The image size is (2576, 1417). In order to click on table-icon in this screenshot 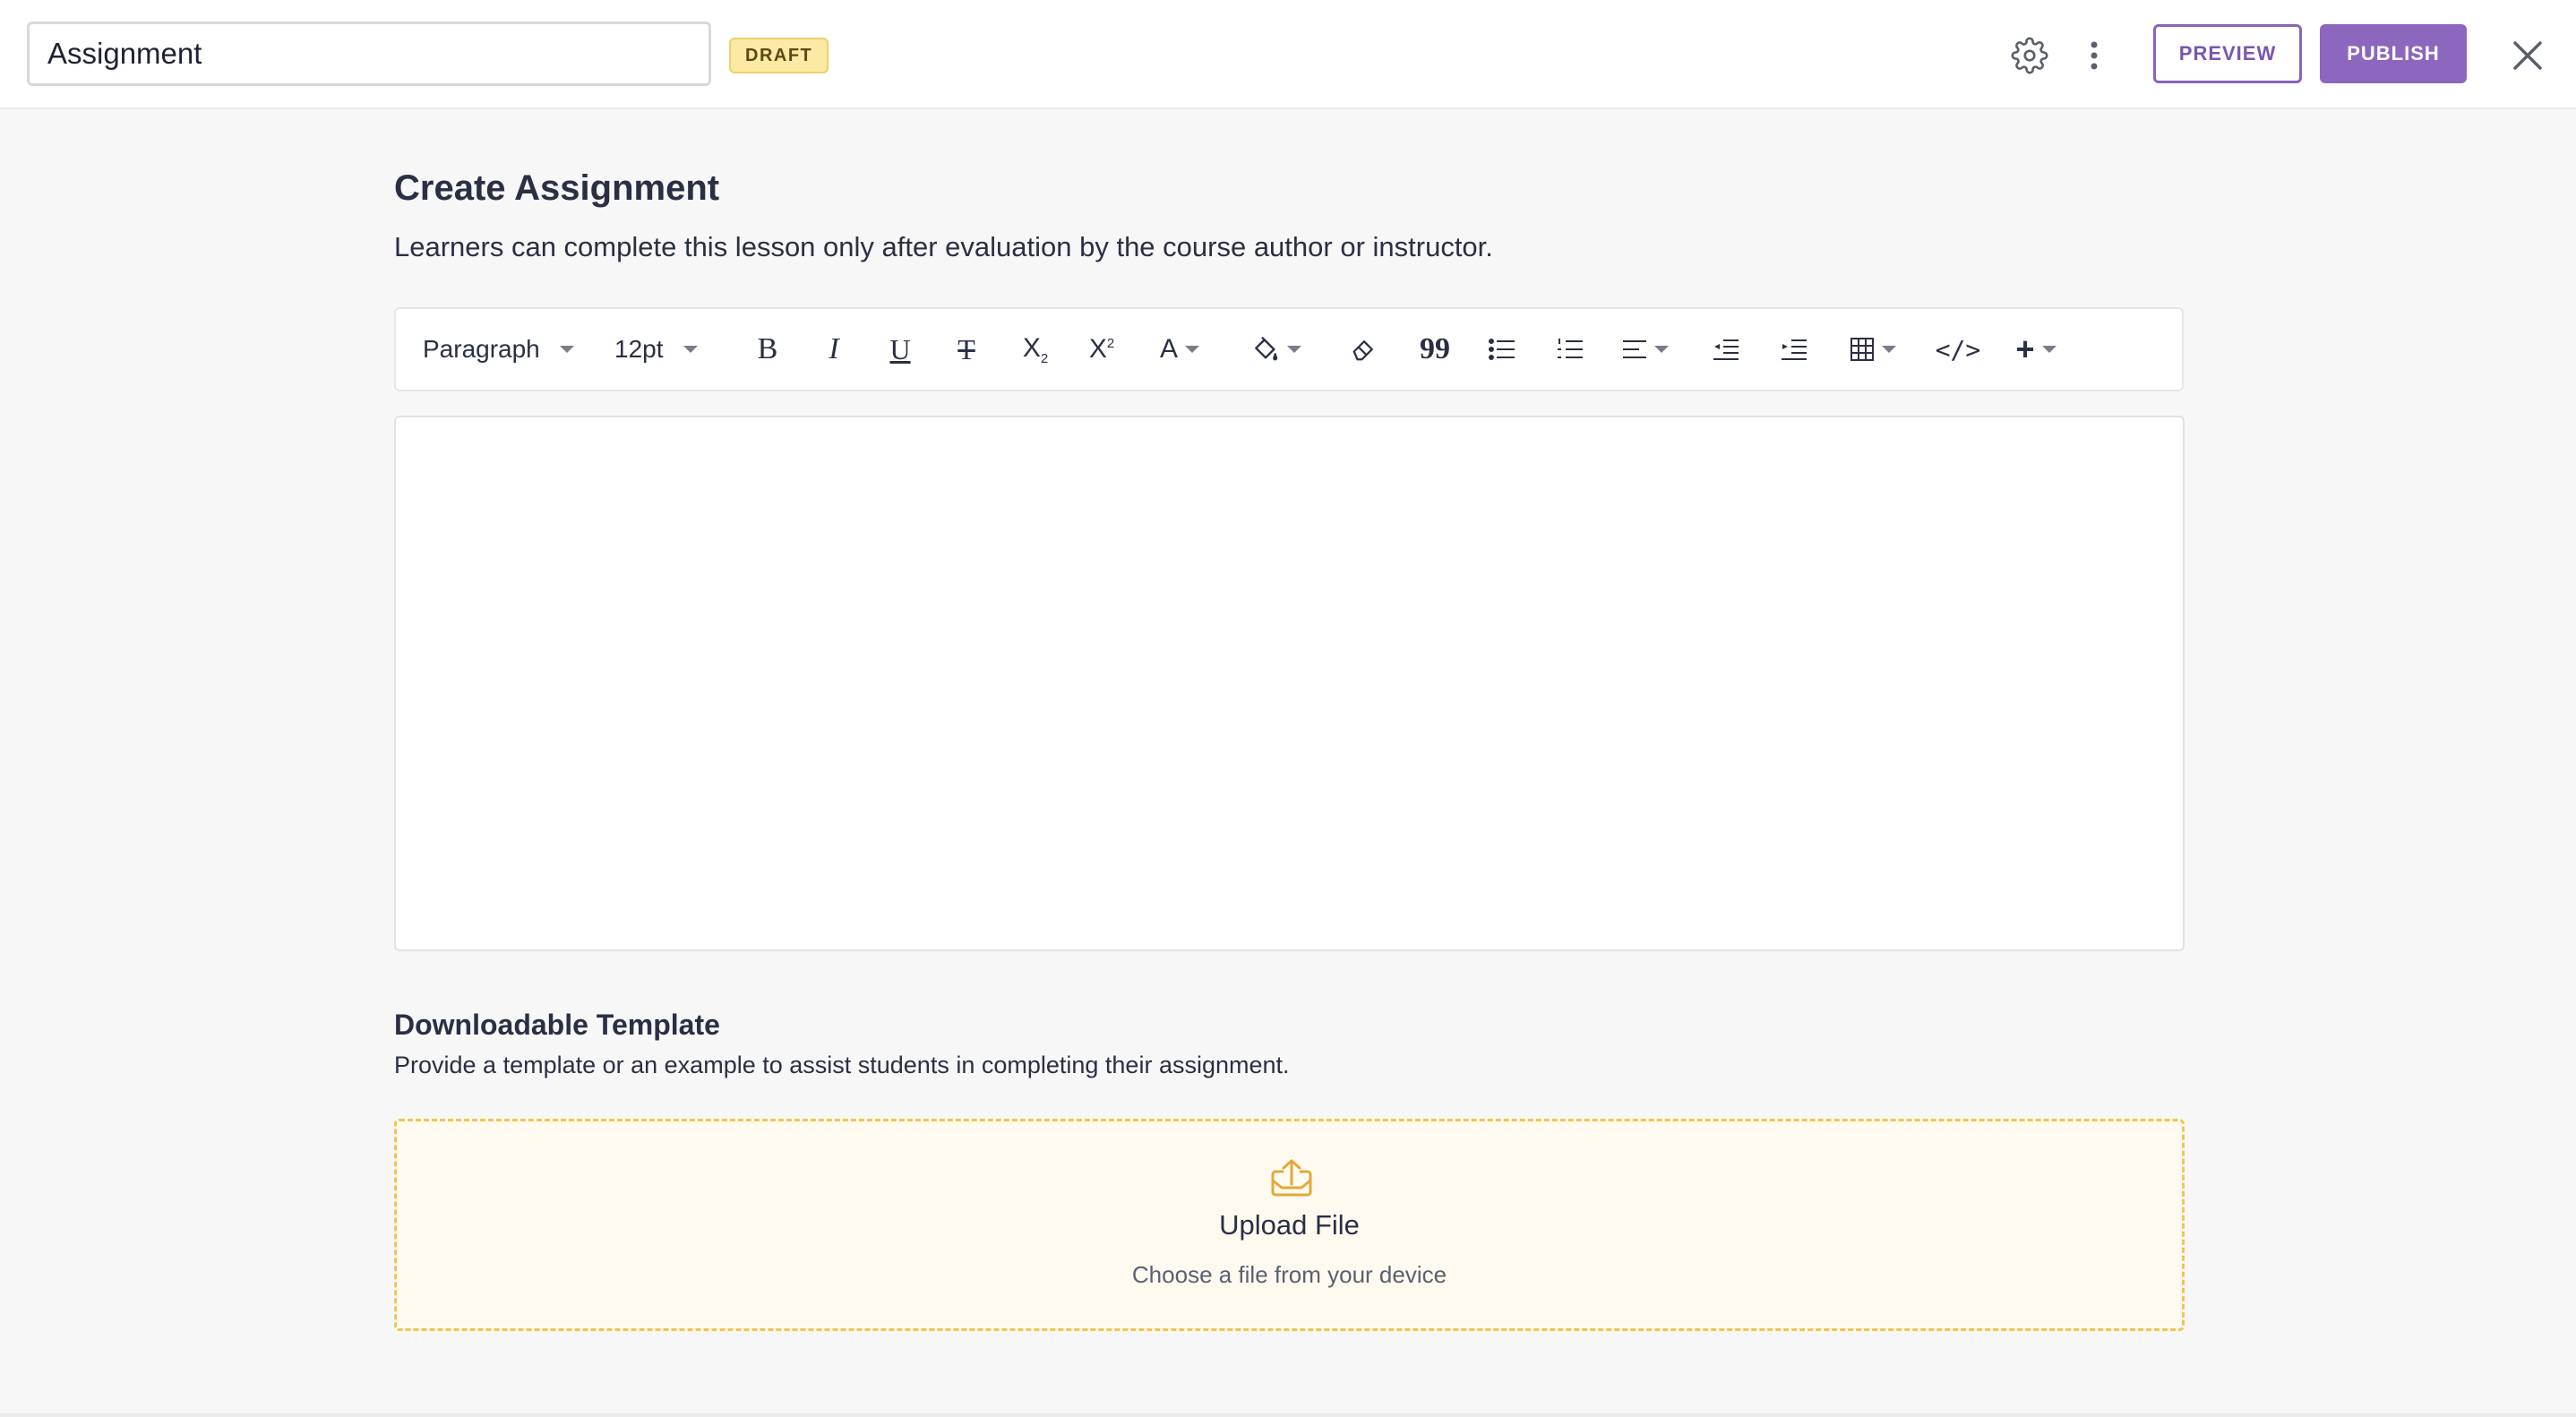, I will do `click(1862, 349)`.